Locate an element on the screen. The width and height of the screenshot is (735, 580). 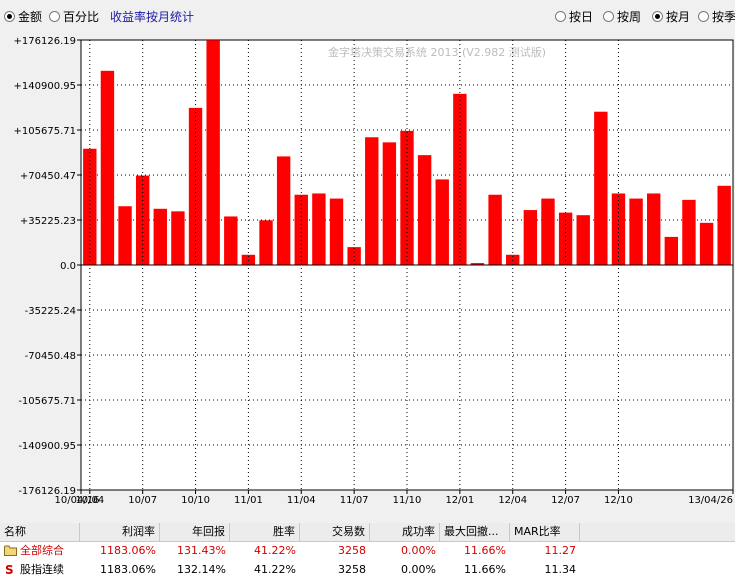
row-mar: 11.27 is located at coordinates (560, 550).